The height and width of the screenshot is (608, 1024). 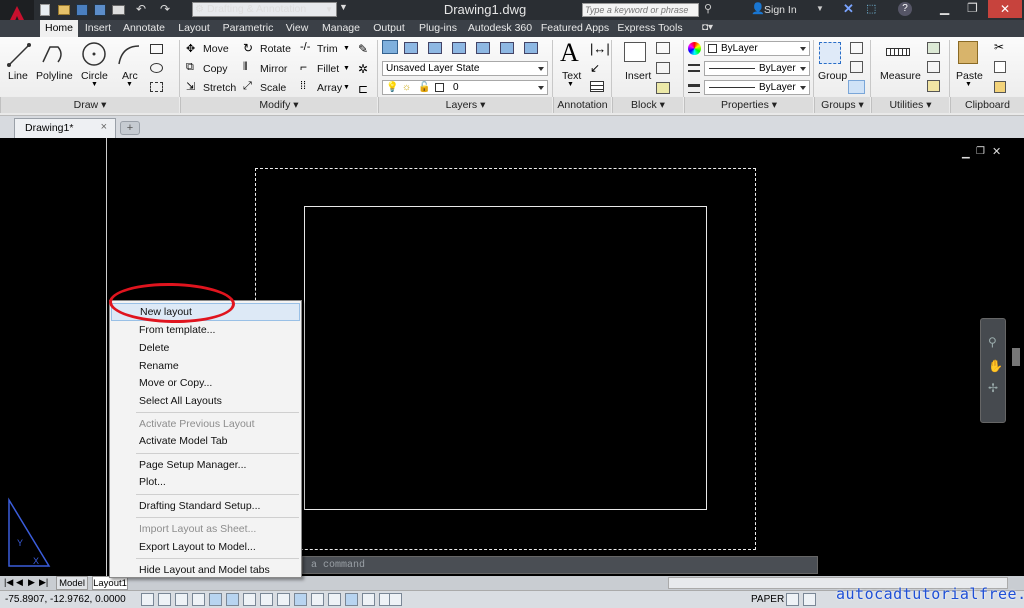 What do you see at coordinates (996, 151) in the screenshot?
I see `canvas-close-icon: ✕` at bounding box center [996, 151].